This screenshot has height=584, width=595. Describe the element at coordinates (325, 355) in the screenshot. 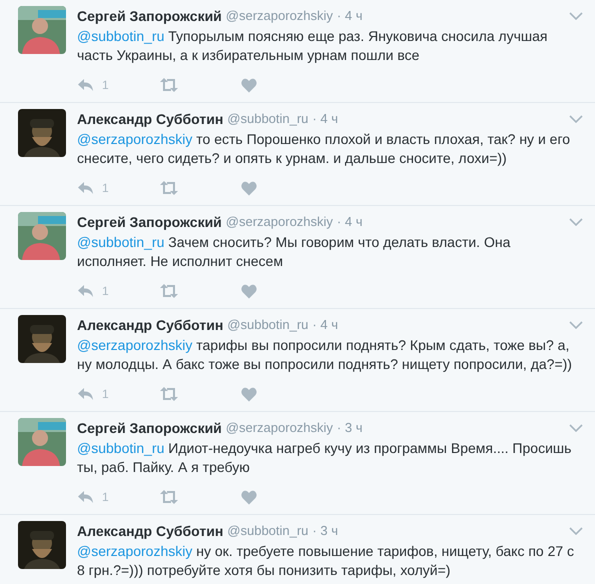

I see `tweet-text: @serzaporozhskiy тарифы вы попросили поднять? Крым сдать, тоже вы? а, ну молодцы. А бакс тоже вы попросили поднять? нищету попросили, да?=))` at that location.